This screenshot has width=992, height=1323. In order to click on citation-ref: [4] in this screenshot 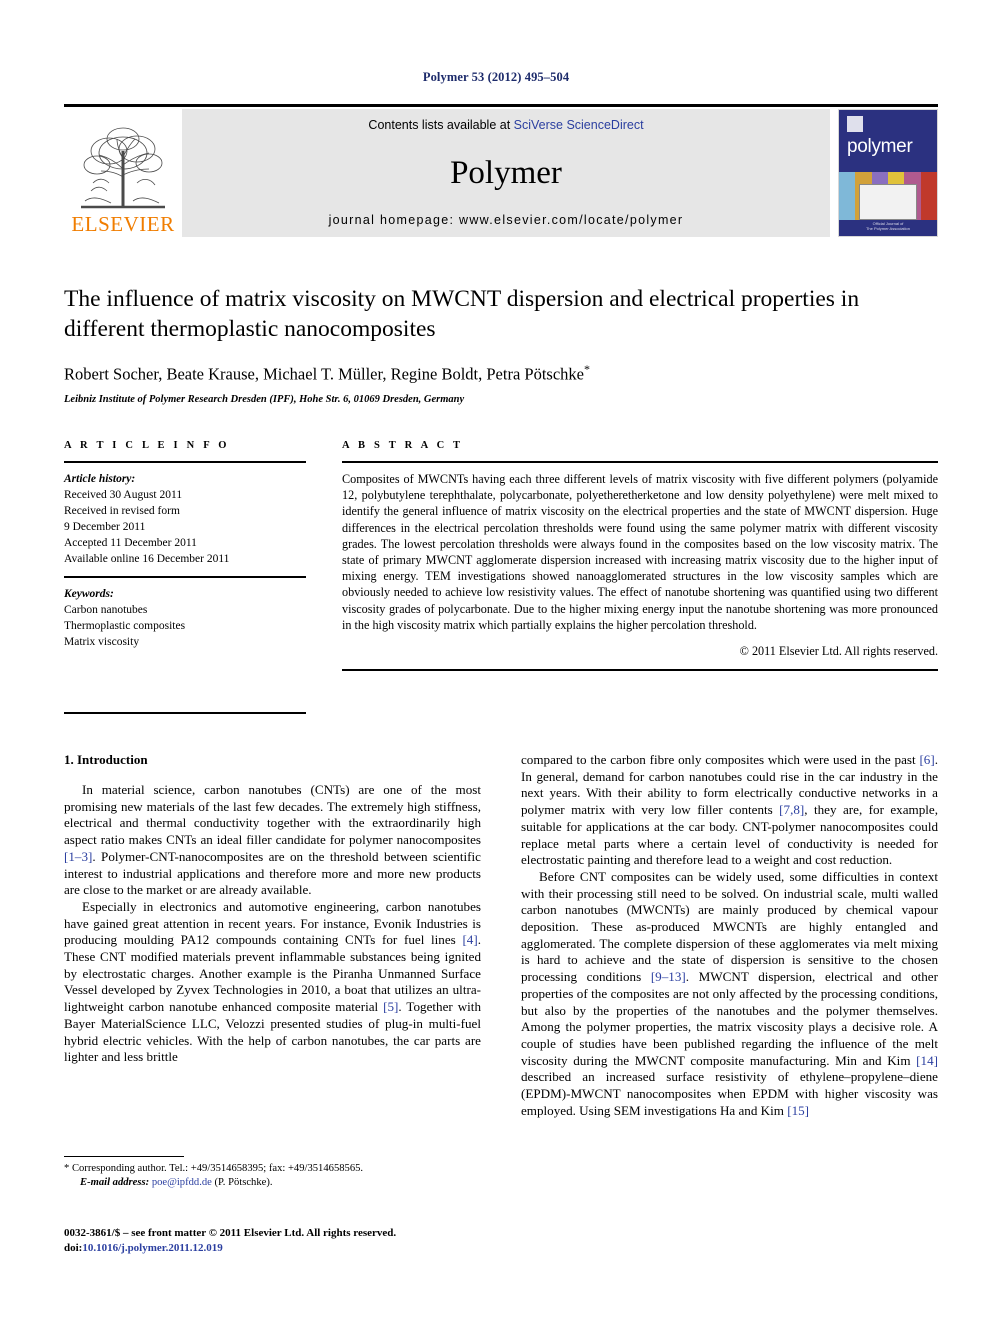, I will do `click(469, 939)`.